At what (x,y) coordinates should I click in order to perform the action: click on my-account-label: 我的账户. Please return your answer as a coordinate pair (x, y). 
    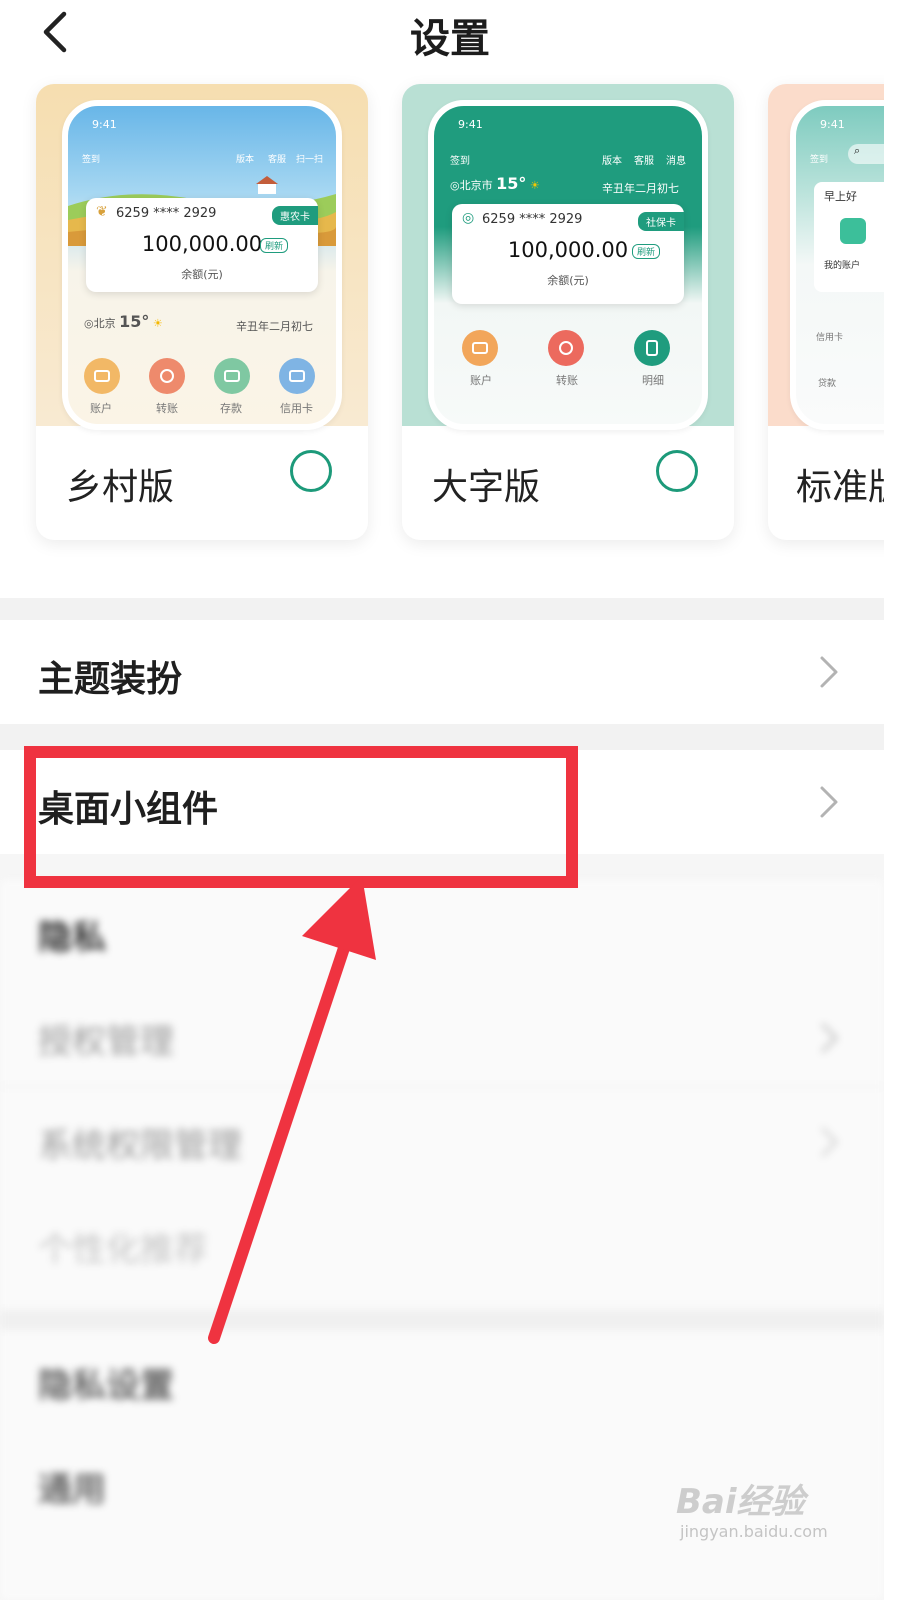
    Looking at the image, I should click on (842, 266).